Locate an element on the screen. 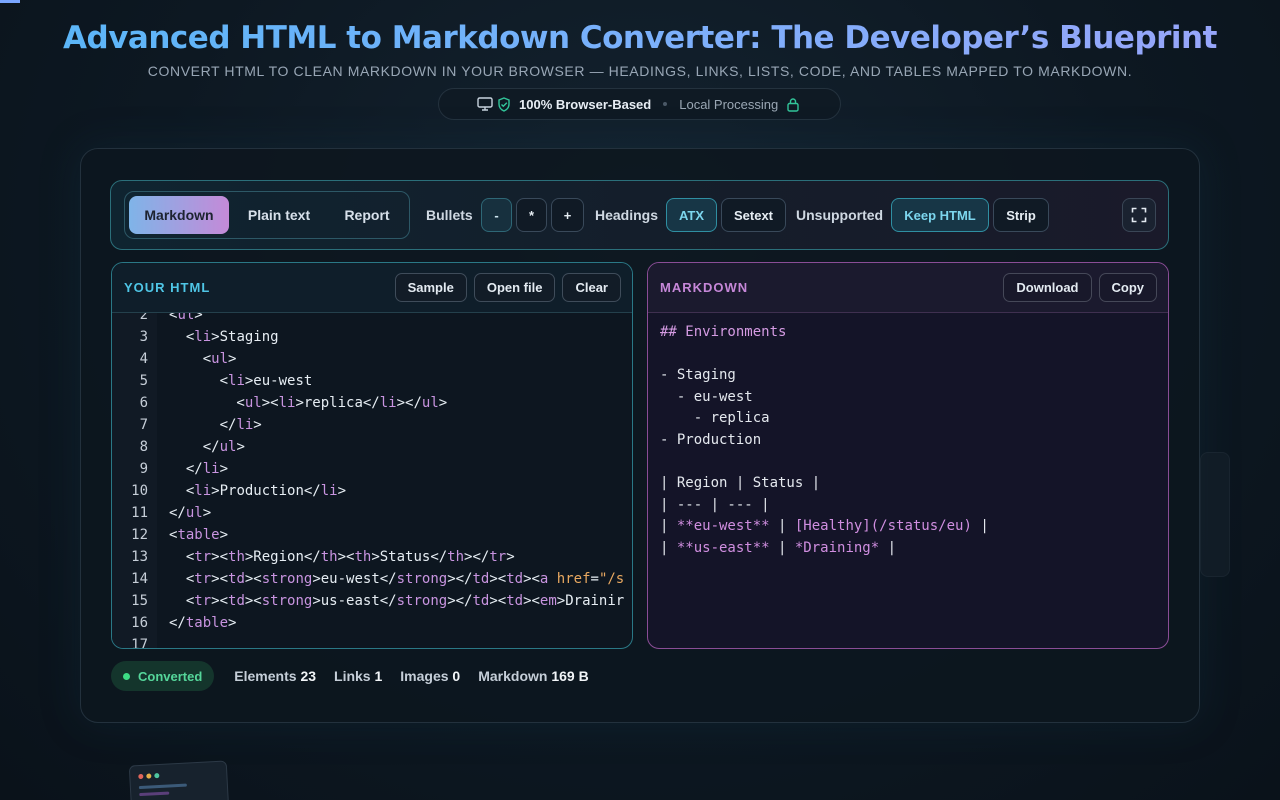  code-line: 6 <ul><li>replica</li></ul> is located at coordinates (372, 403).